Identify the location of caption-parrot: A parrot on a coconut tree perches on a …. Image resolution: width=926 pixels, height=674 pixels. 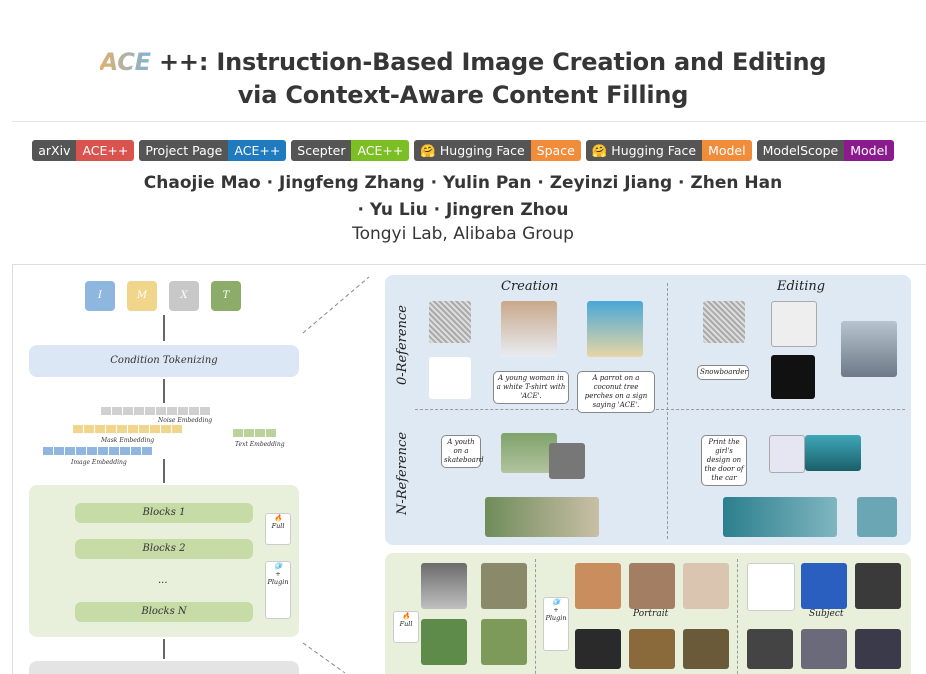
(616, 392).